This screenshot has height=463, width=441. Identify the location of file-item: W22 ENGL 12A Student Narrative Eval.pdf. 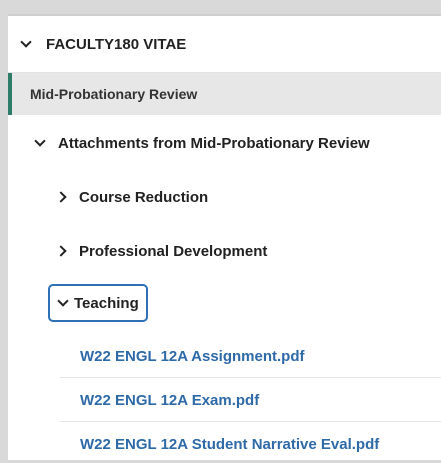
(224, 444).